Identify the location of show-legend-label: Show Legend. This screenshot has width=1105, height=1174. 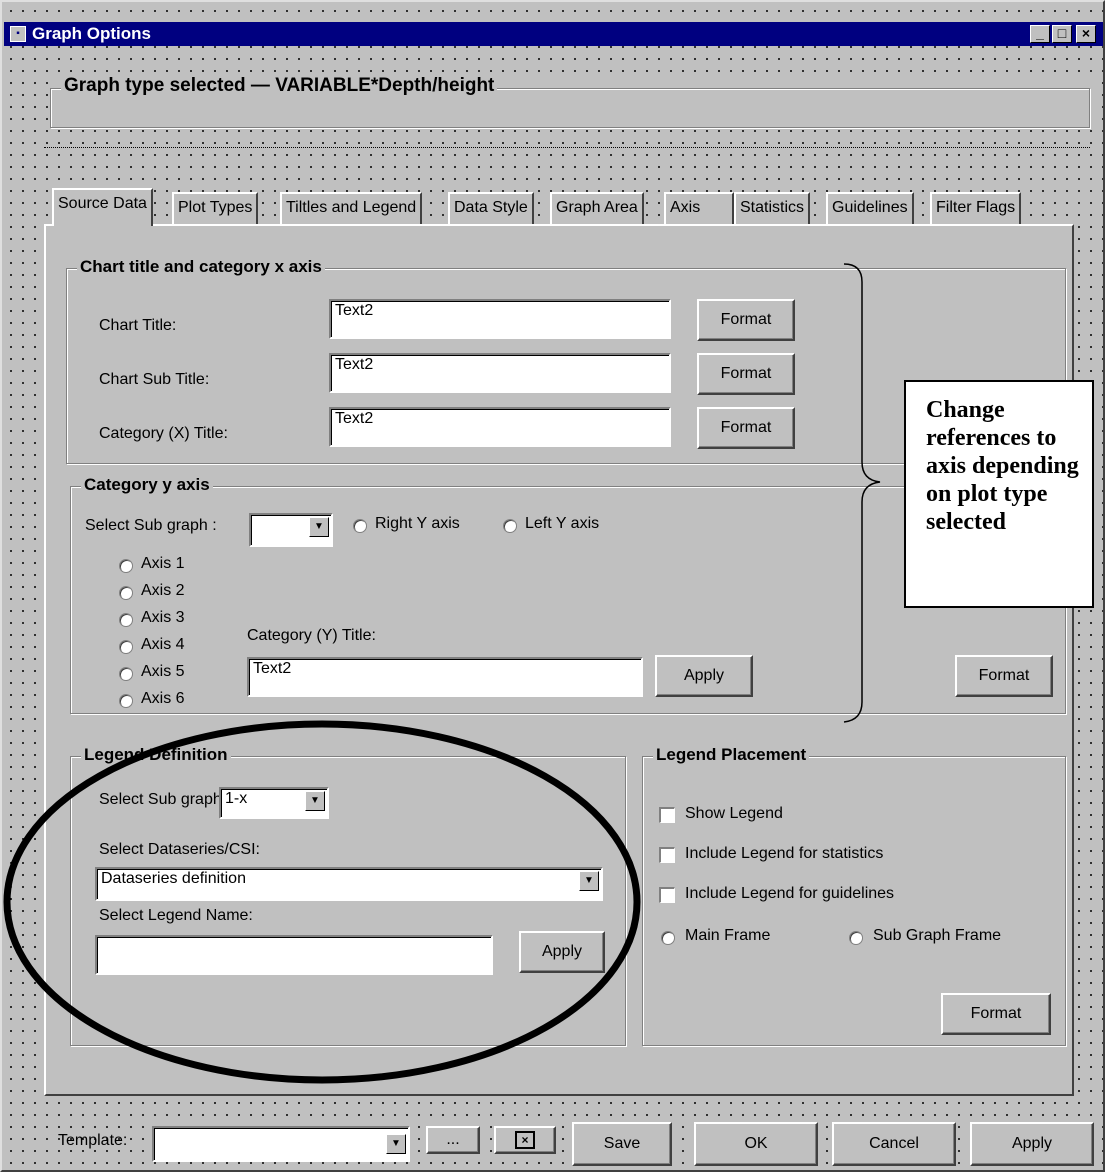
(734, 813).